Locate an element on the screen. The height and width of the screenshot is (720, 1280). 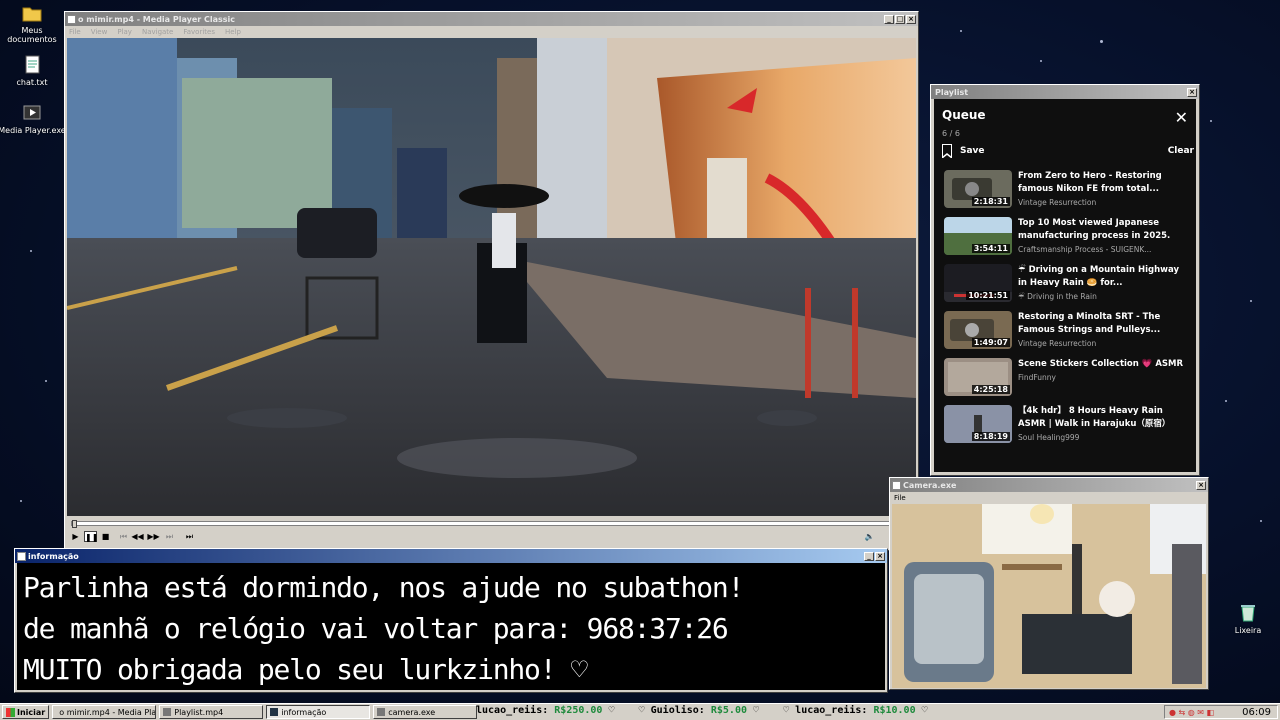
ticker-amount: R$5.00 is located at coordinates (728, 710).